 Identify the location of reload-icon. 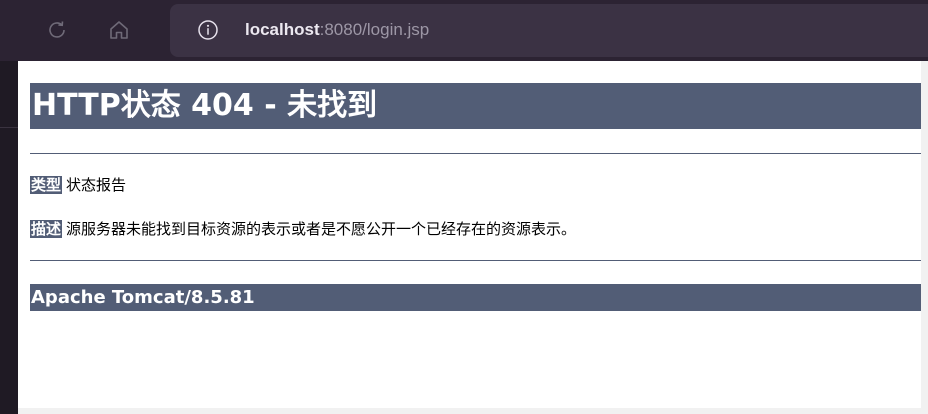
(57, 29).